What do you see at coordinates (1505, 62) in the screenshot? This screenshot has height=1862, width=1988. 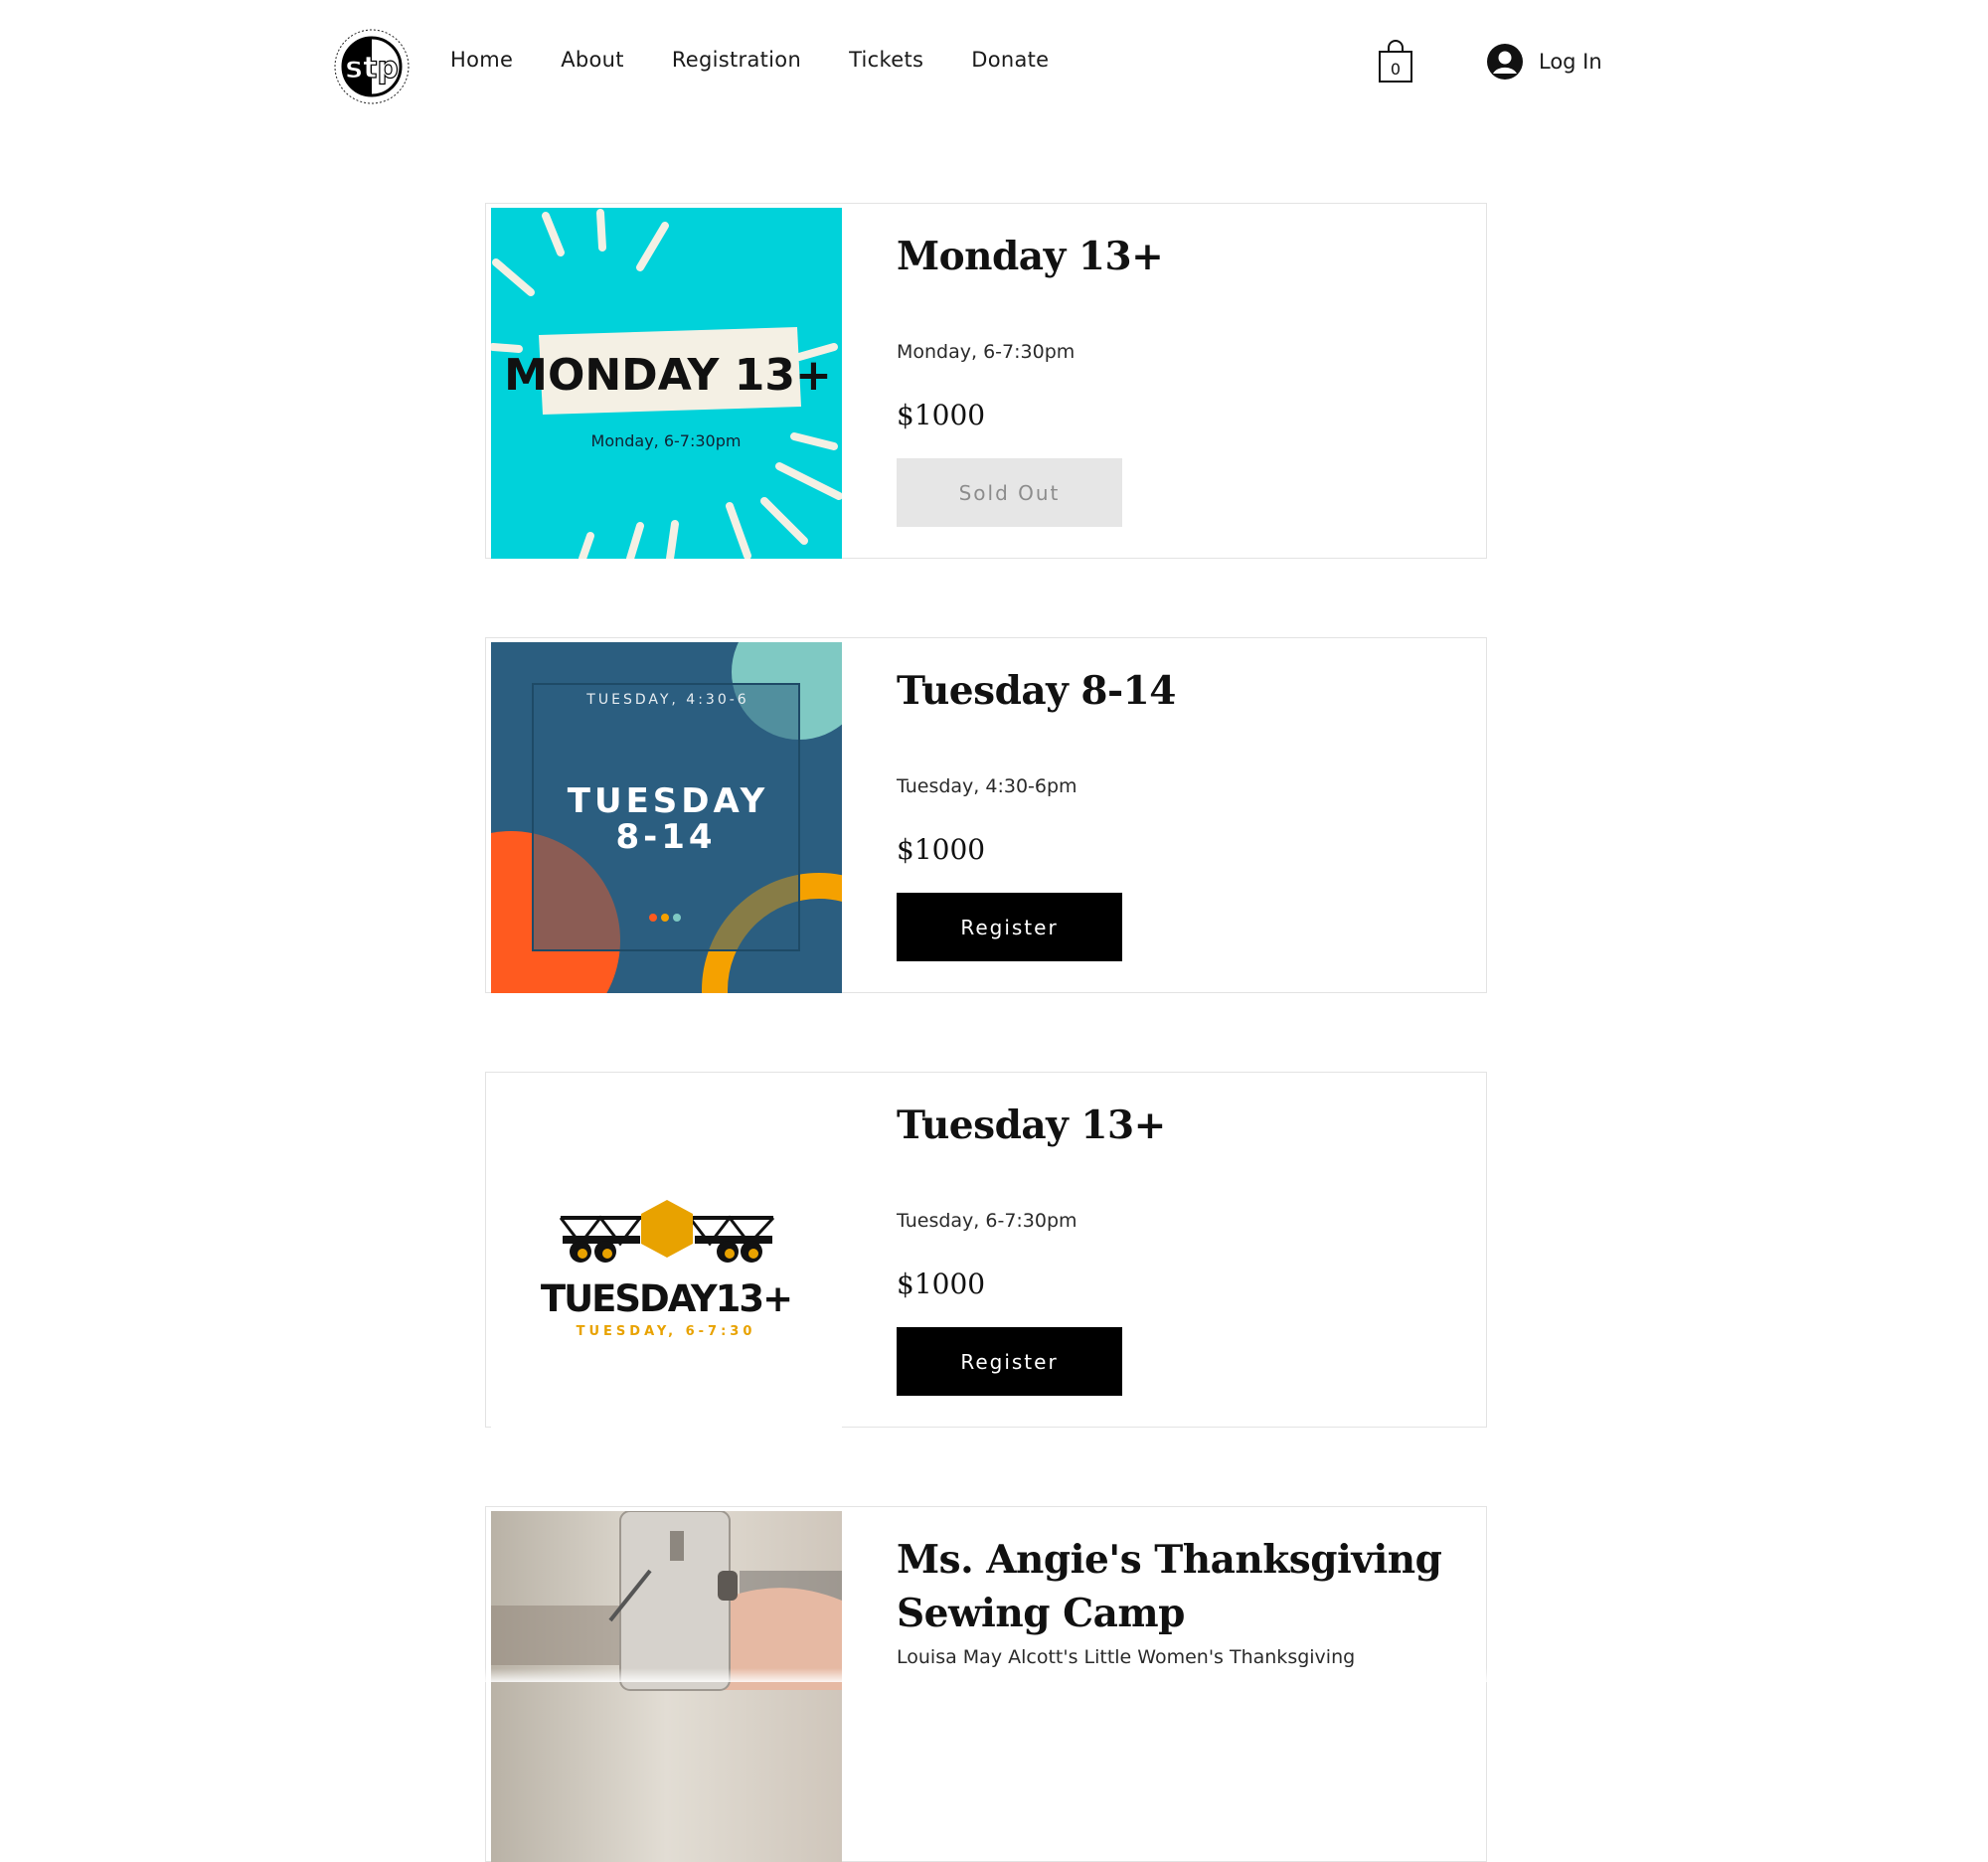 I see `user-avatar-icon` at bounding box center [1505, 62].